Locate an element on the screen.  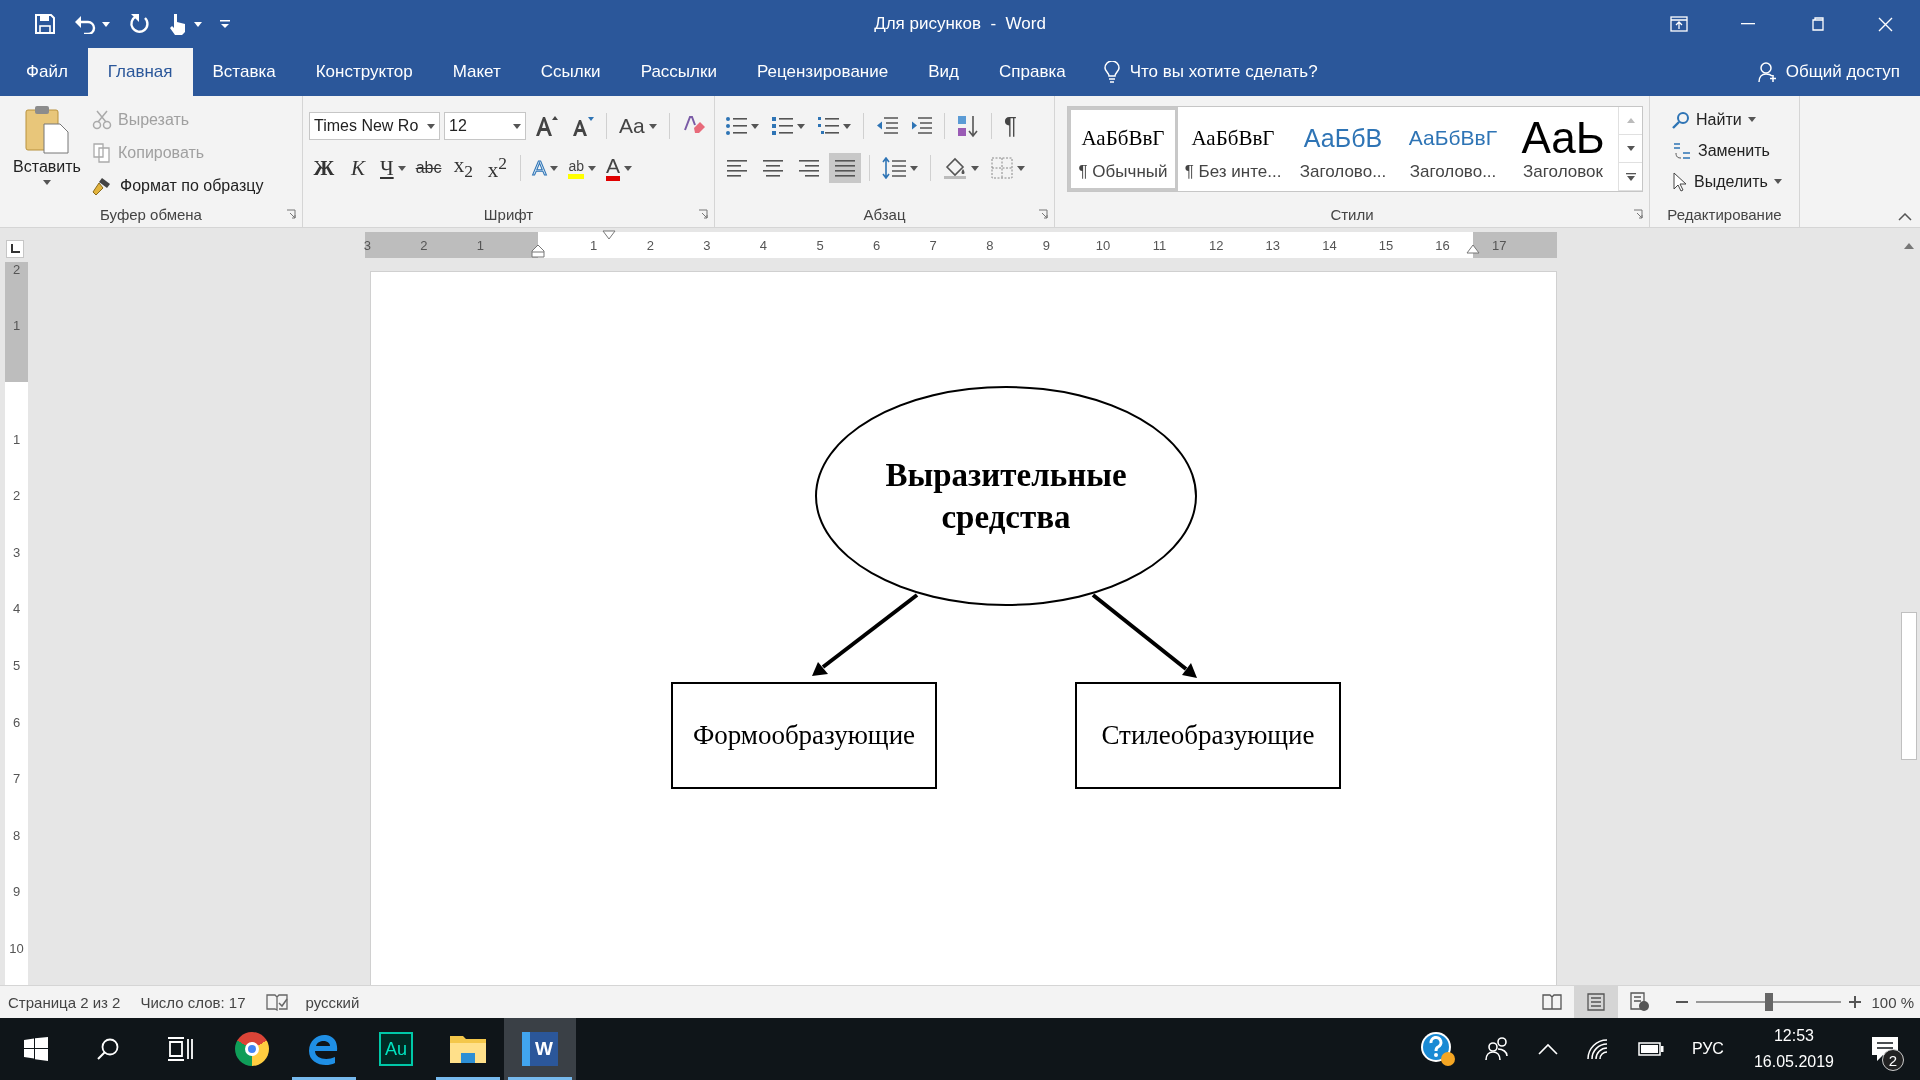
print-layout-button is located at coordinates (1596, 1002).